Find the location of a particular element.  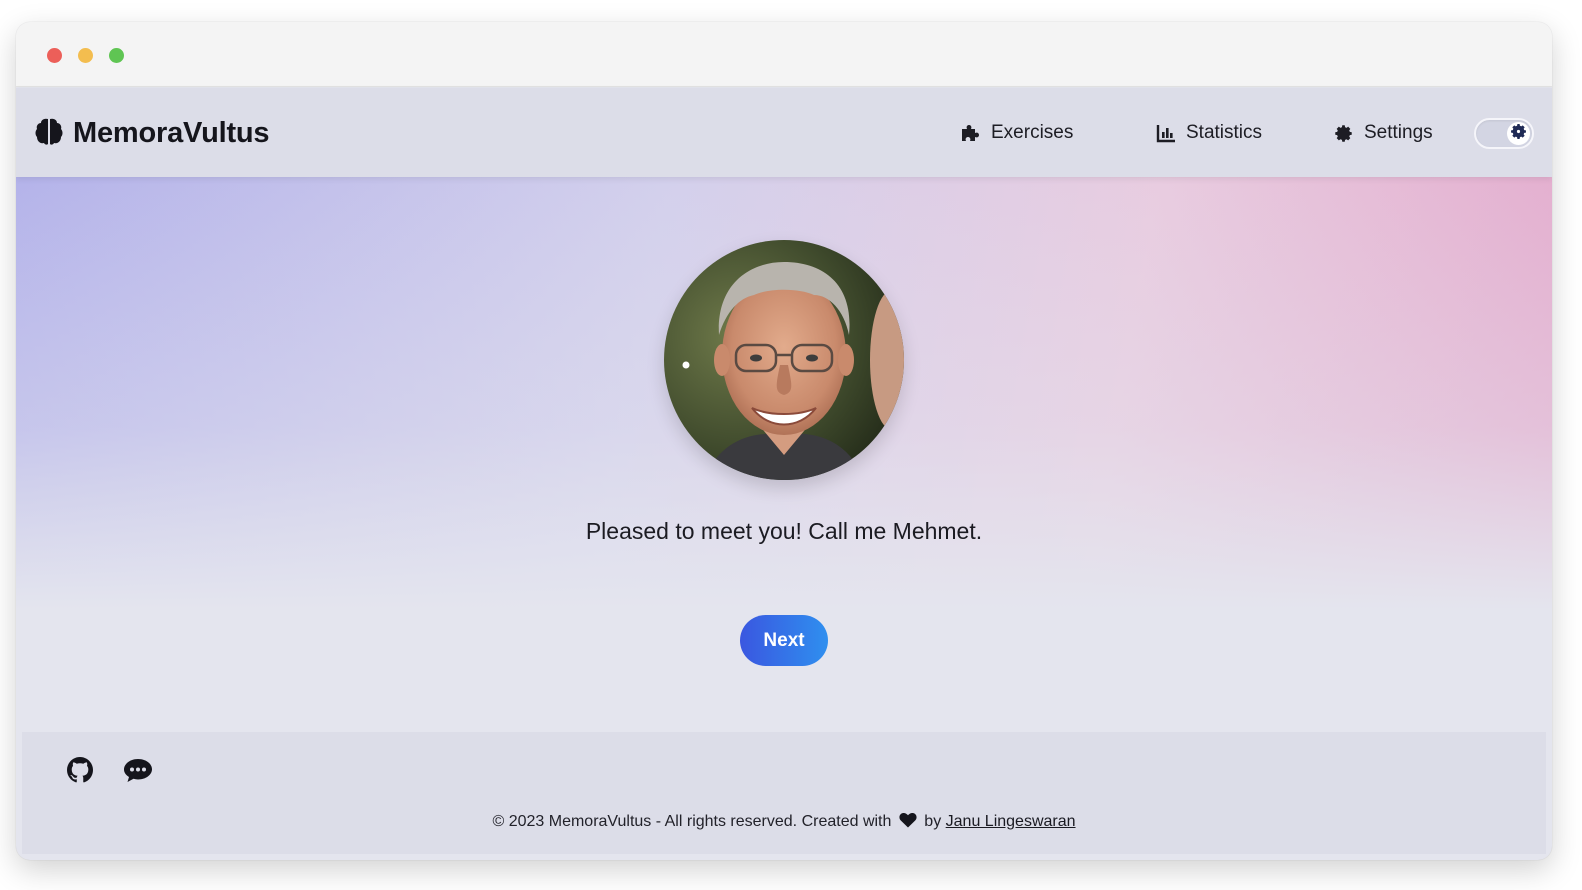

nav-item-label: Statistics is located at coordinates (1224, 132).